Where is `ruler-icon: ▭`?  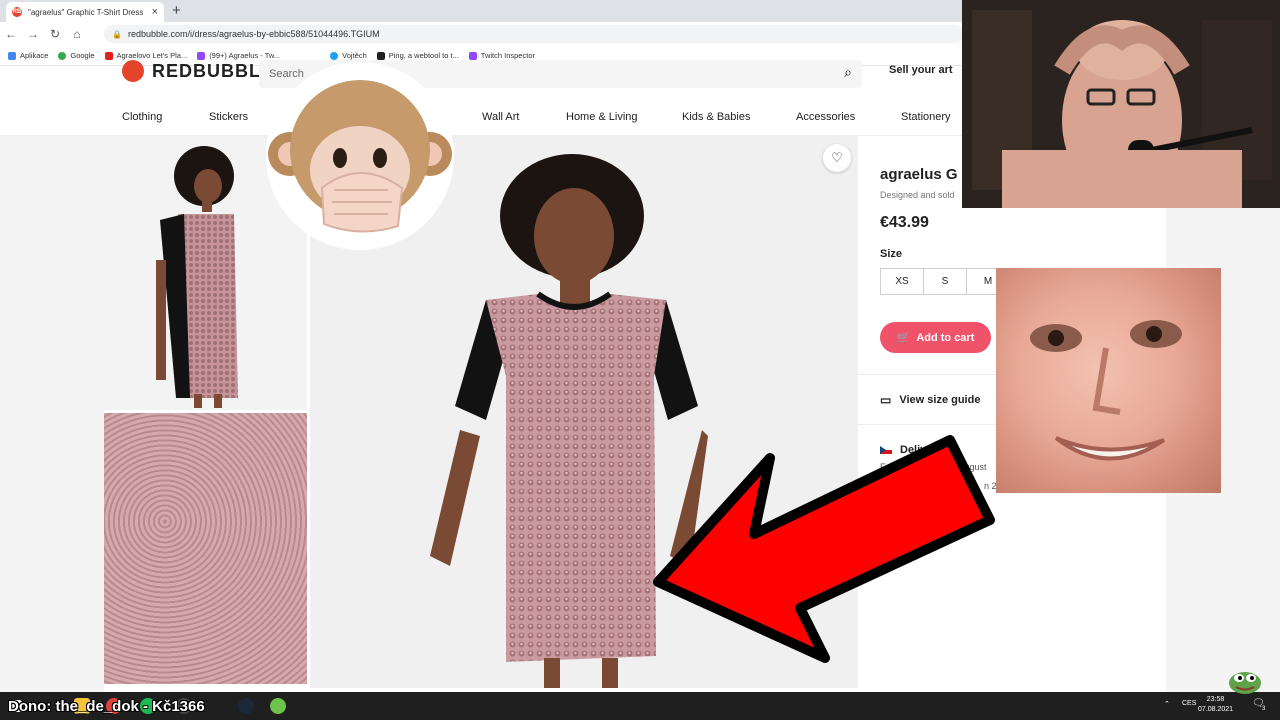
ruler-icon: ▭ is located at coordinates (886, 400).